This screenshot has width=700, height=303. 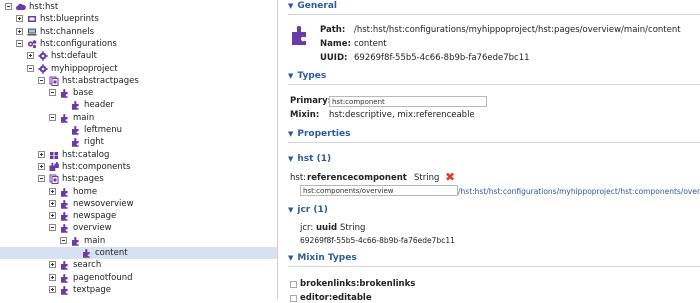 I want to click on tree-node-home: home, so click(x=138, y=192).